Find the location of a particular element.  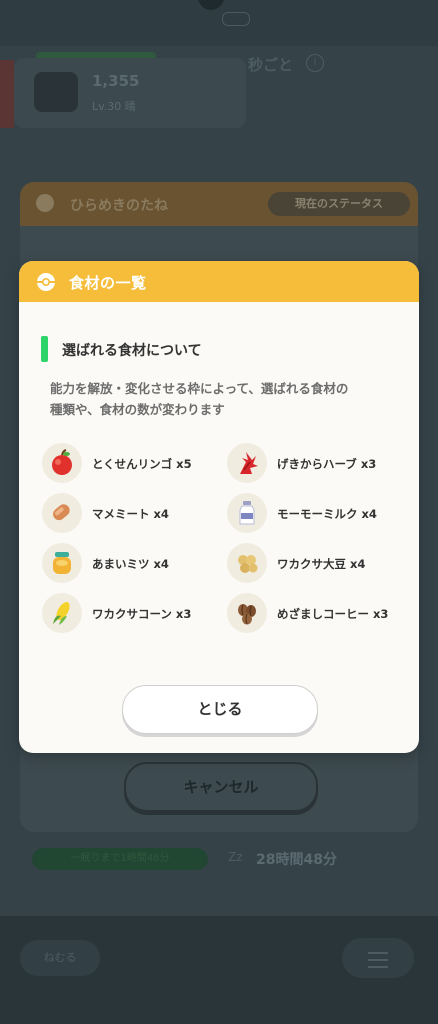

dialog-header: 食材の一覧 is located at coordinates (219, 281).